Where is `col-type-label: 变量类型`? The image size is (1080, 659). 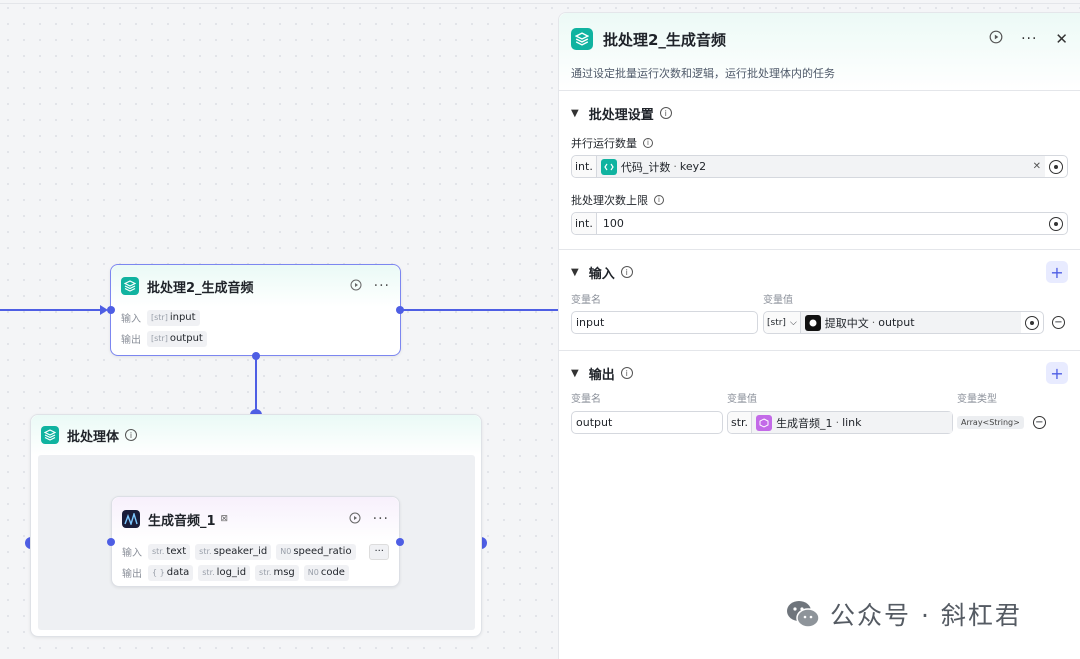
col-type-label: 变量类型 is located at coordinates (977, 399).